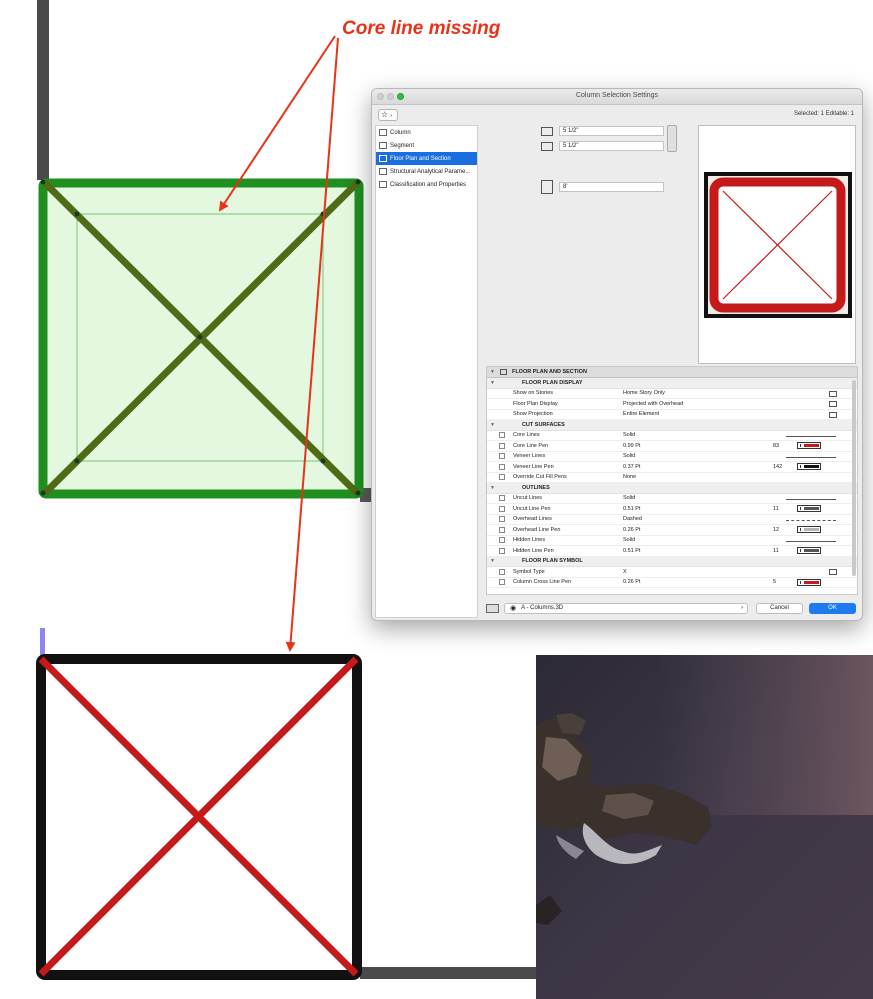  I want to click on param-value: None, so click(698, 477).